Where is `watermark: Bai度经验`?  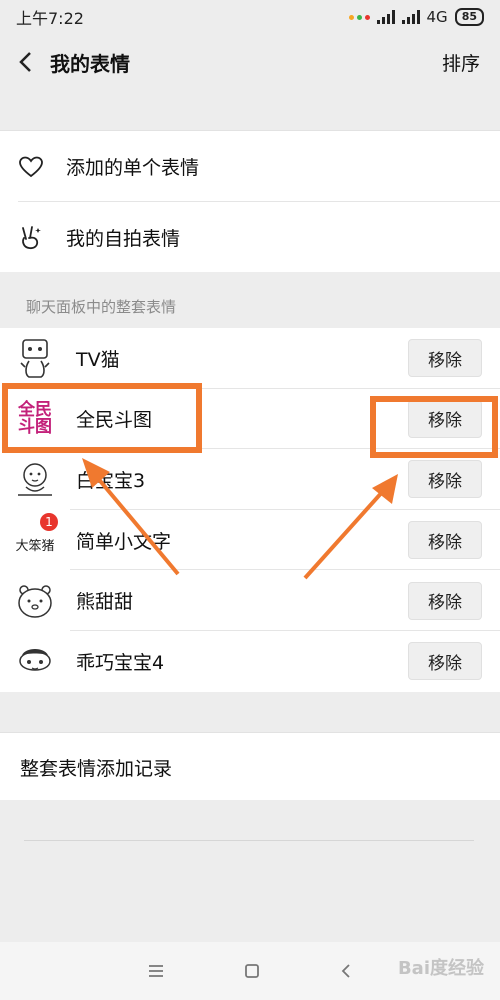
watermark: Bai度经验 is located at coordinates (440, 968).